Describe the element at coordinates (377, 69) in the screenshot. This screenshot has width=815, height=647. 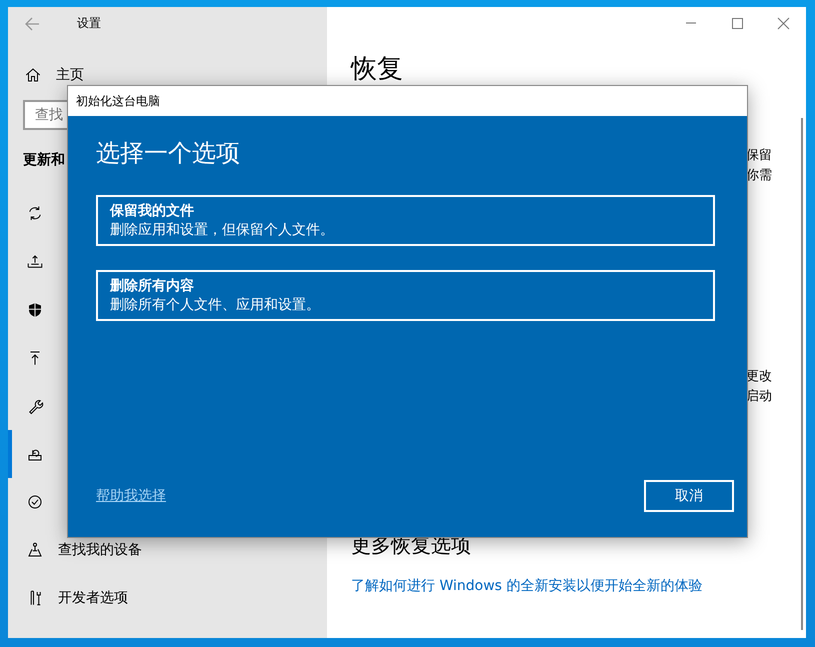
I see `page-title: 恢复` at that location.